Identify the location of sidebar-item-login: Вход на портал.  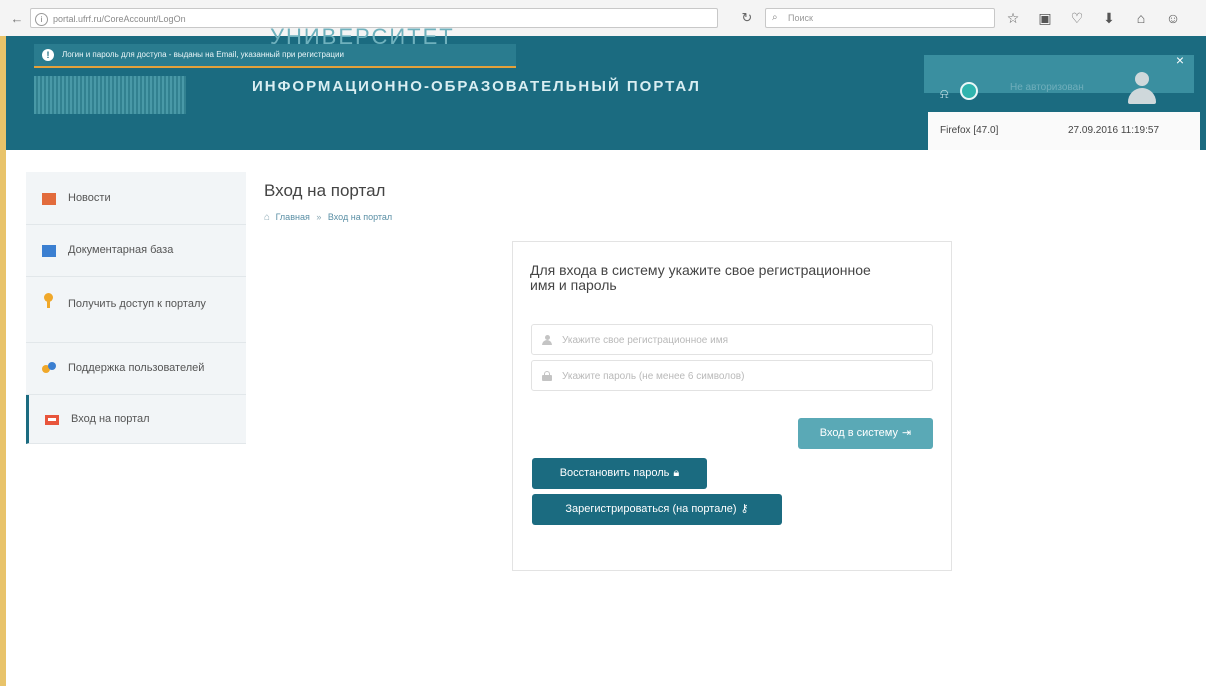
(136, 419).